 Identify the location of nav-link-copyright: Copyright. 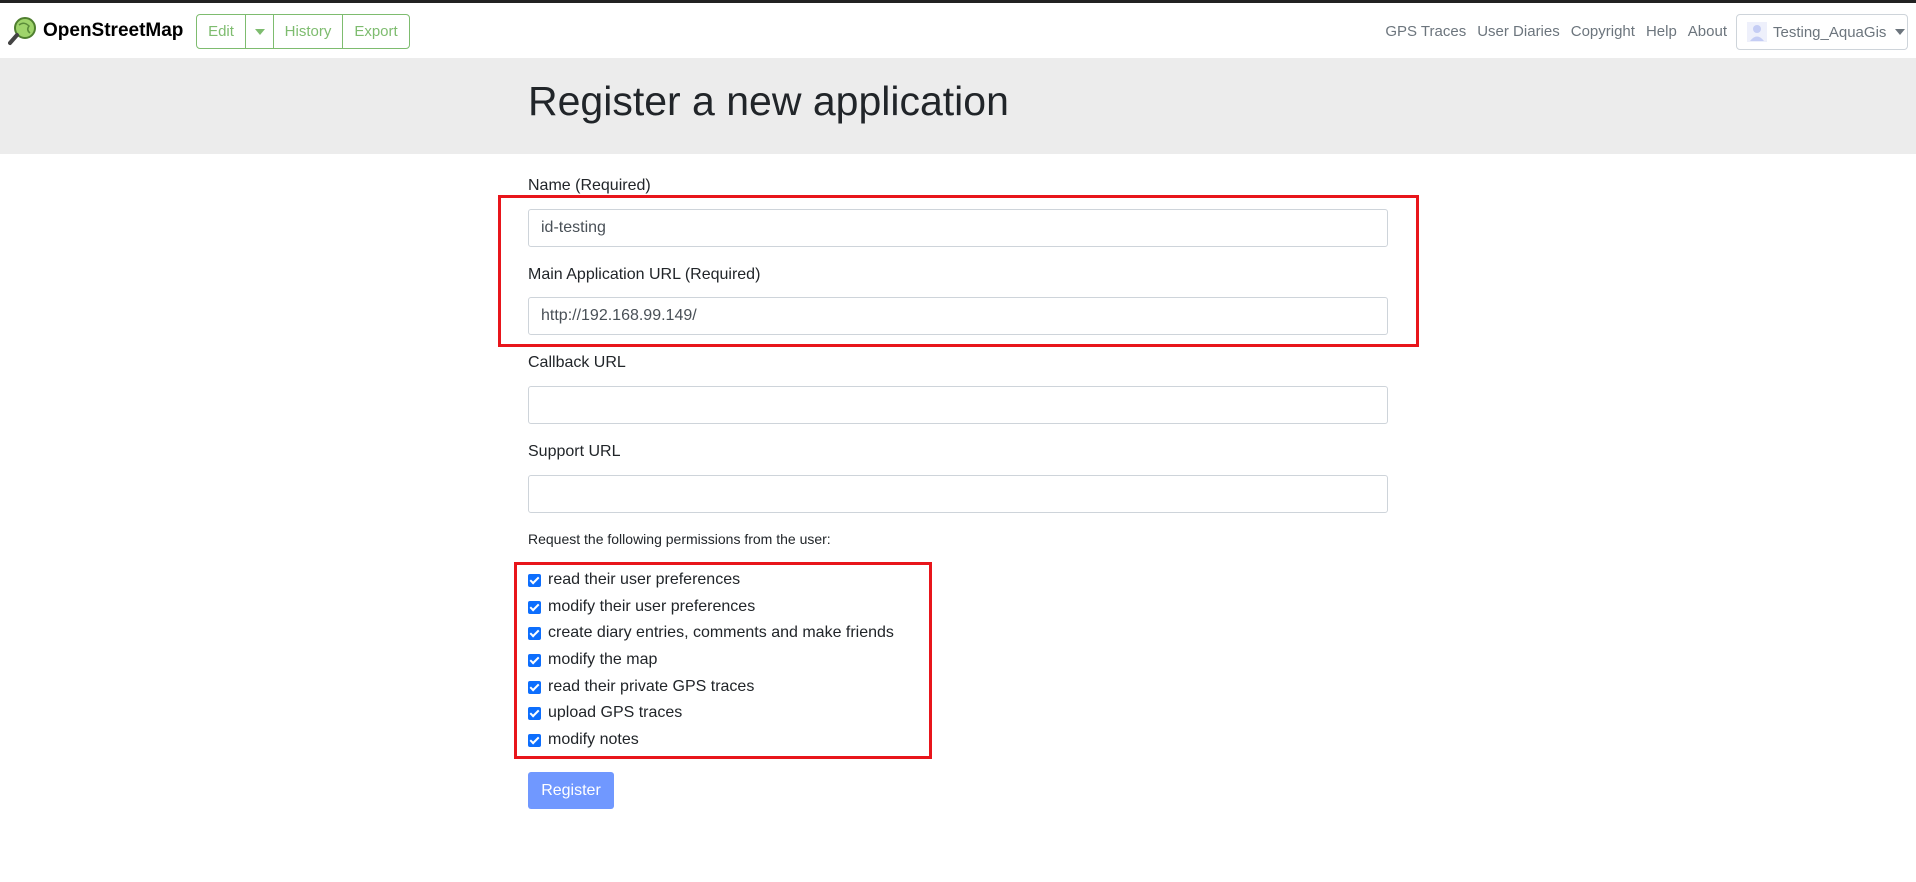
(1603, 31).